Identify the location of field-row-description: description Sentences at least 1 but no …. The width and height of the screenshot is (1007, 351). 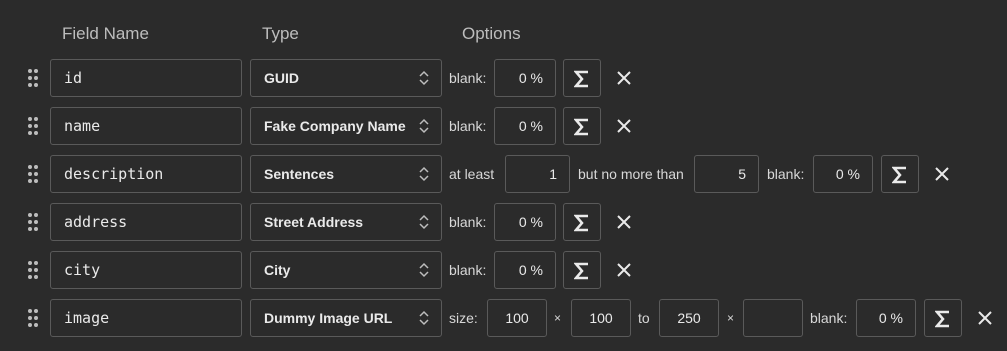
(503, 175).